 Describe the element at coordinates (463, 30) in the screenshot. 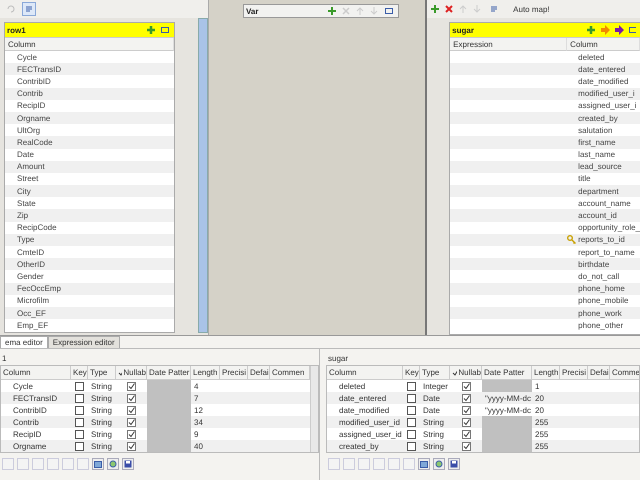

I see `table-title: sugar` at that location.